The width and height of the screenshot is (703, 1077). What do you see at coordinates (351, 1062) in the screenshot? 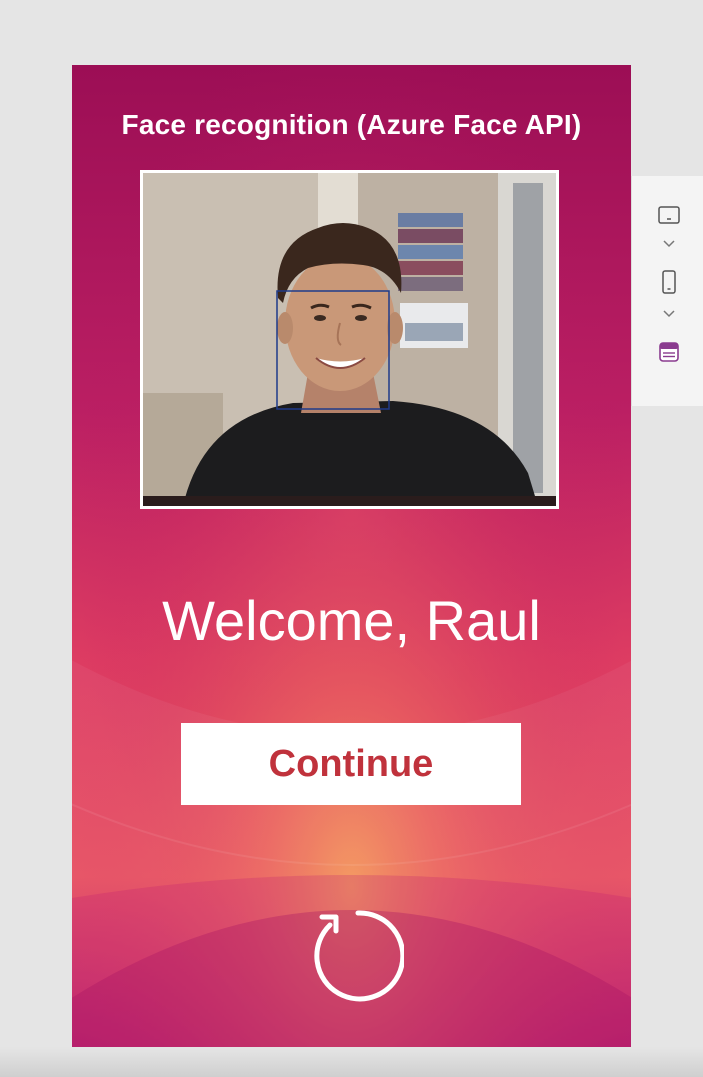
I see `bottom-shade` at bounding box center [351, 1062].